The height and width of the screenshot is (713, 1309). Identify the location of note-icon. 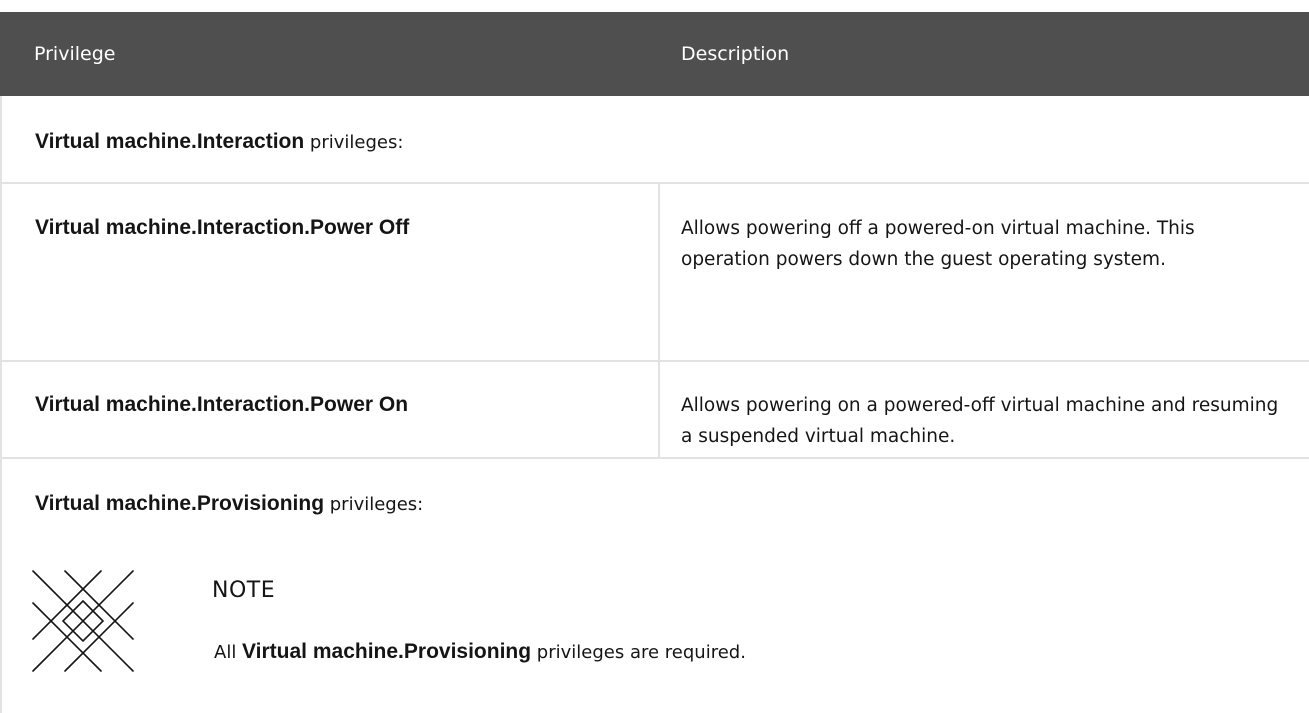
(83, 621).